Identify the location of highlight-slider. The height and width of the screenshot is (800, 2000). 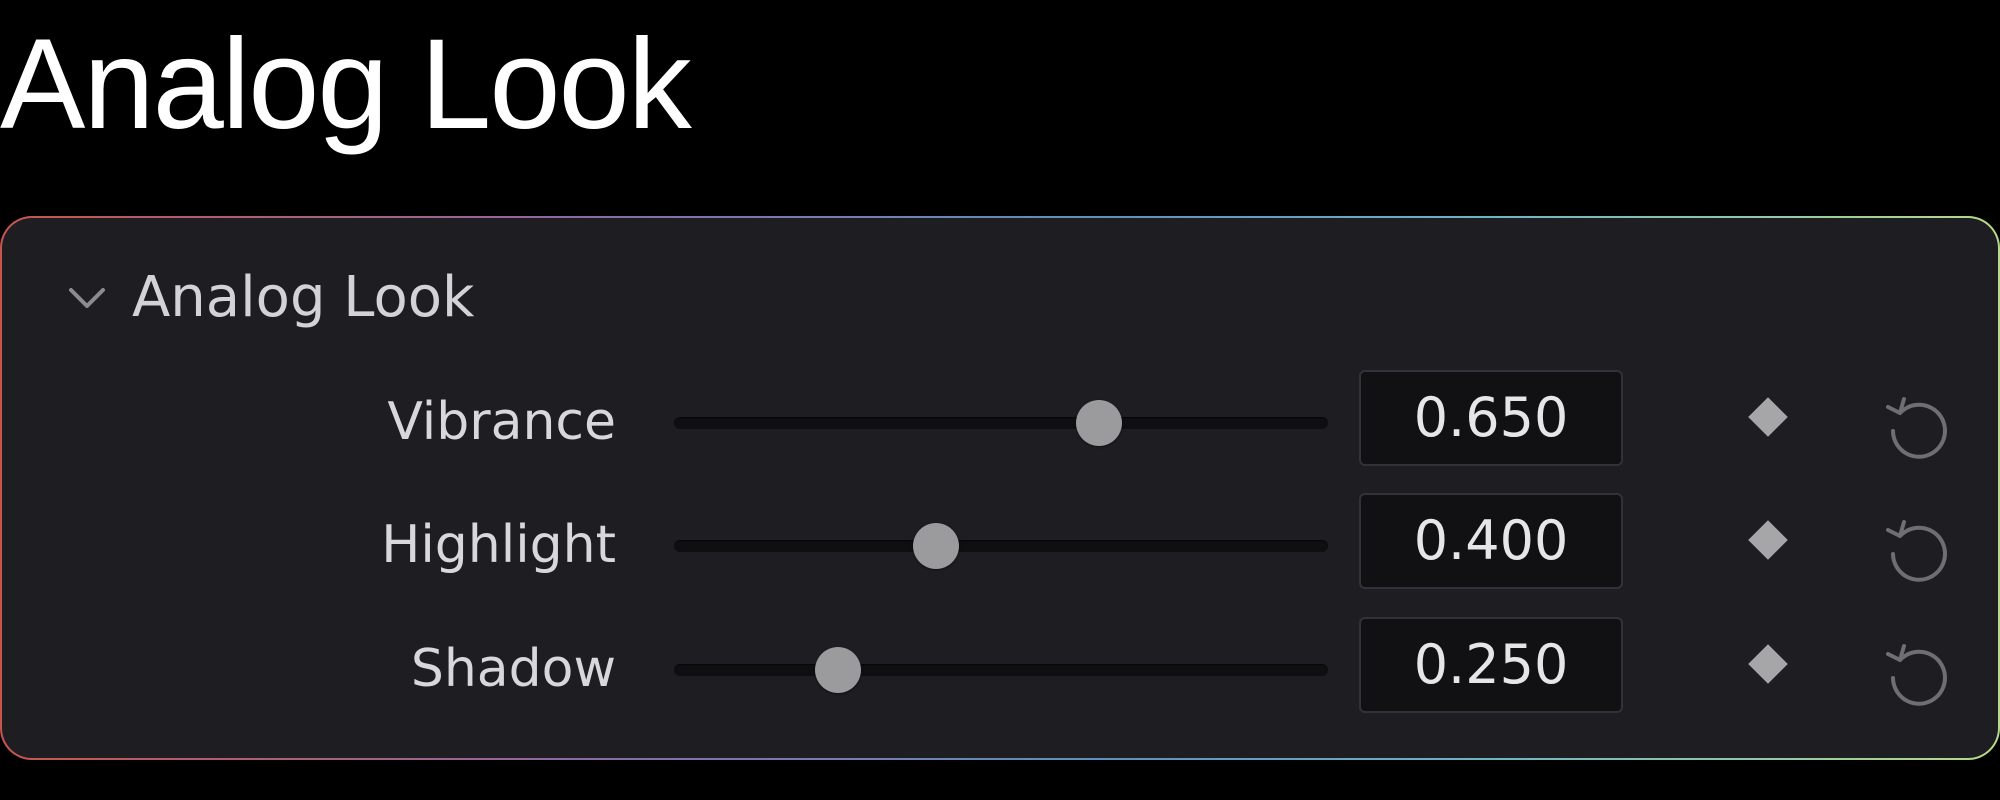
(1001, 546).